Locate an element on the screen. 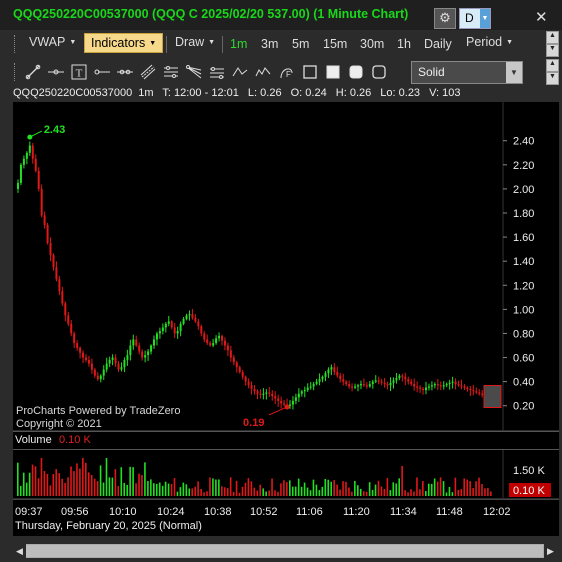 This screenshot has width=562, height=562. timeframe-daily: Daily is located at coordinates (438, 44).